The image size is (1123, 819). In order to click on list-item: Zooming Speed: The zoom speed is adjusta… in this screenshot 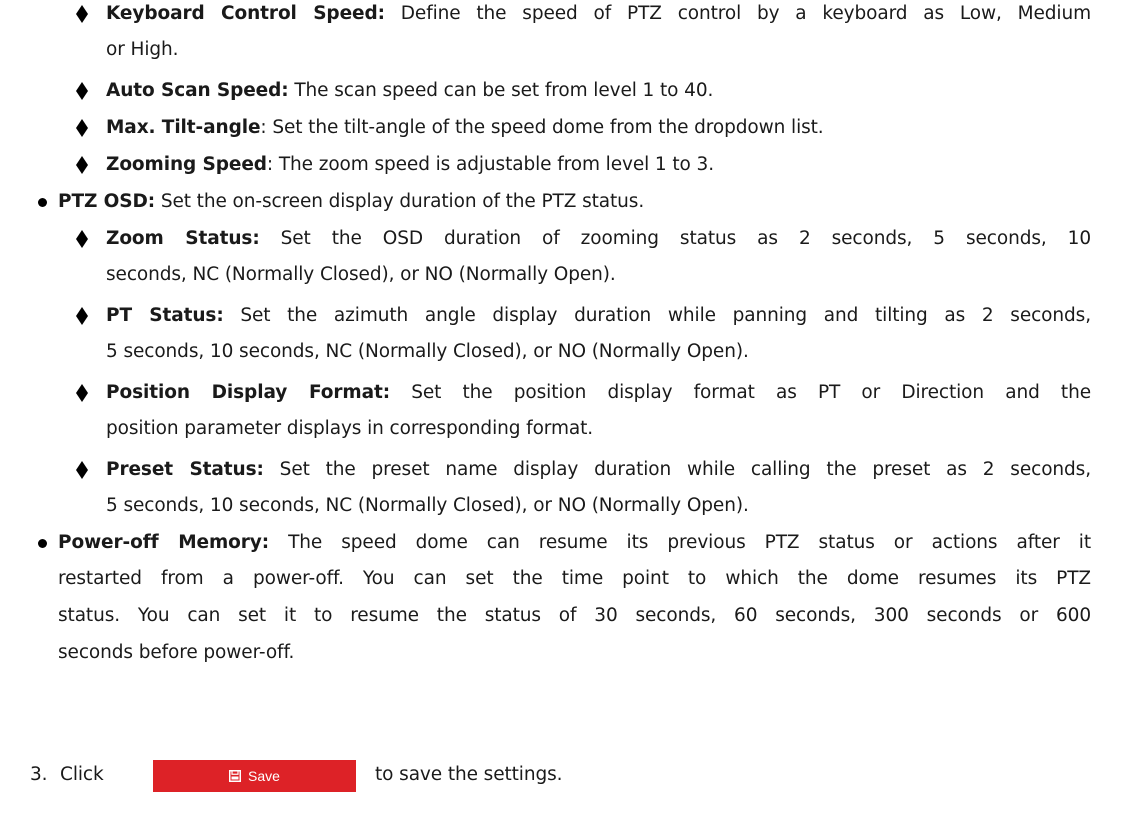, I will do `click(410, 165)`.